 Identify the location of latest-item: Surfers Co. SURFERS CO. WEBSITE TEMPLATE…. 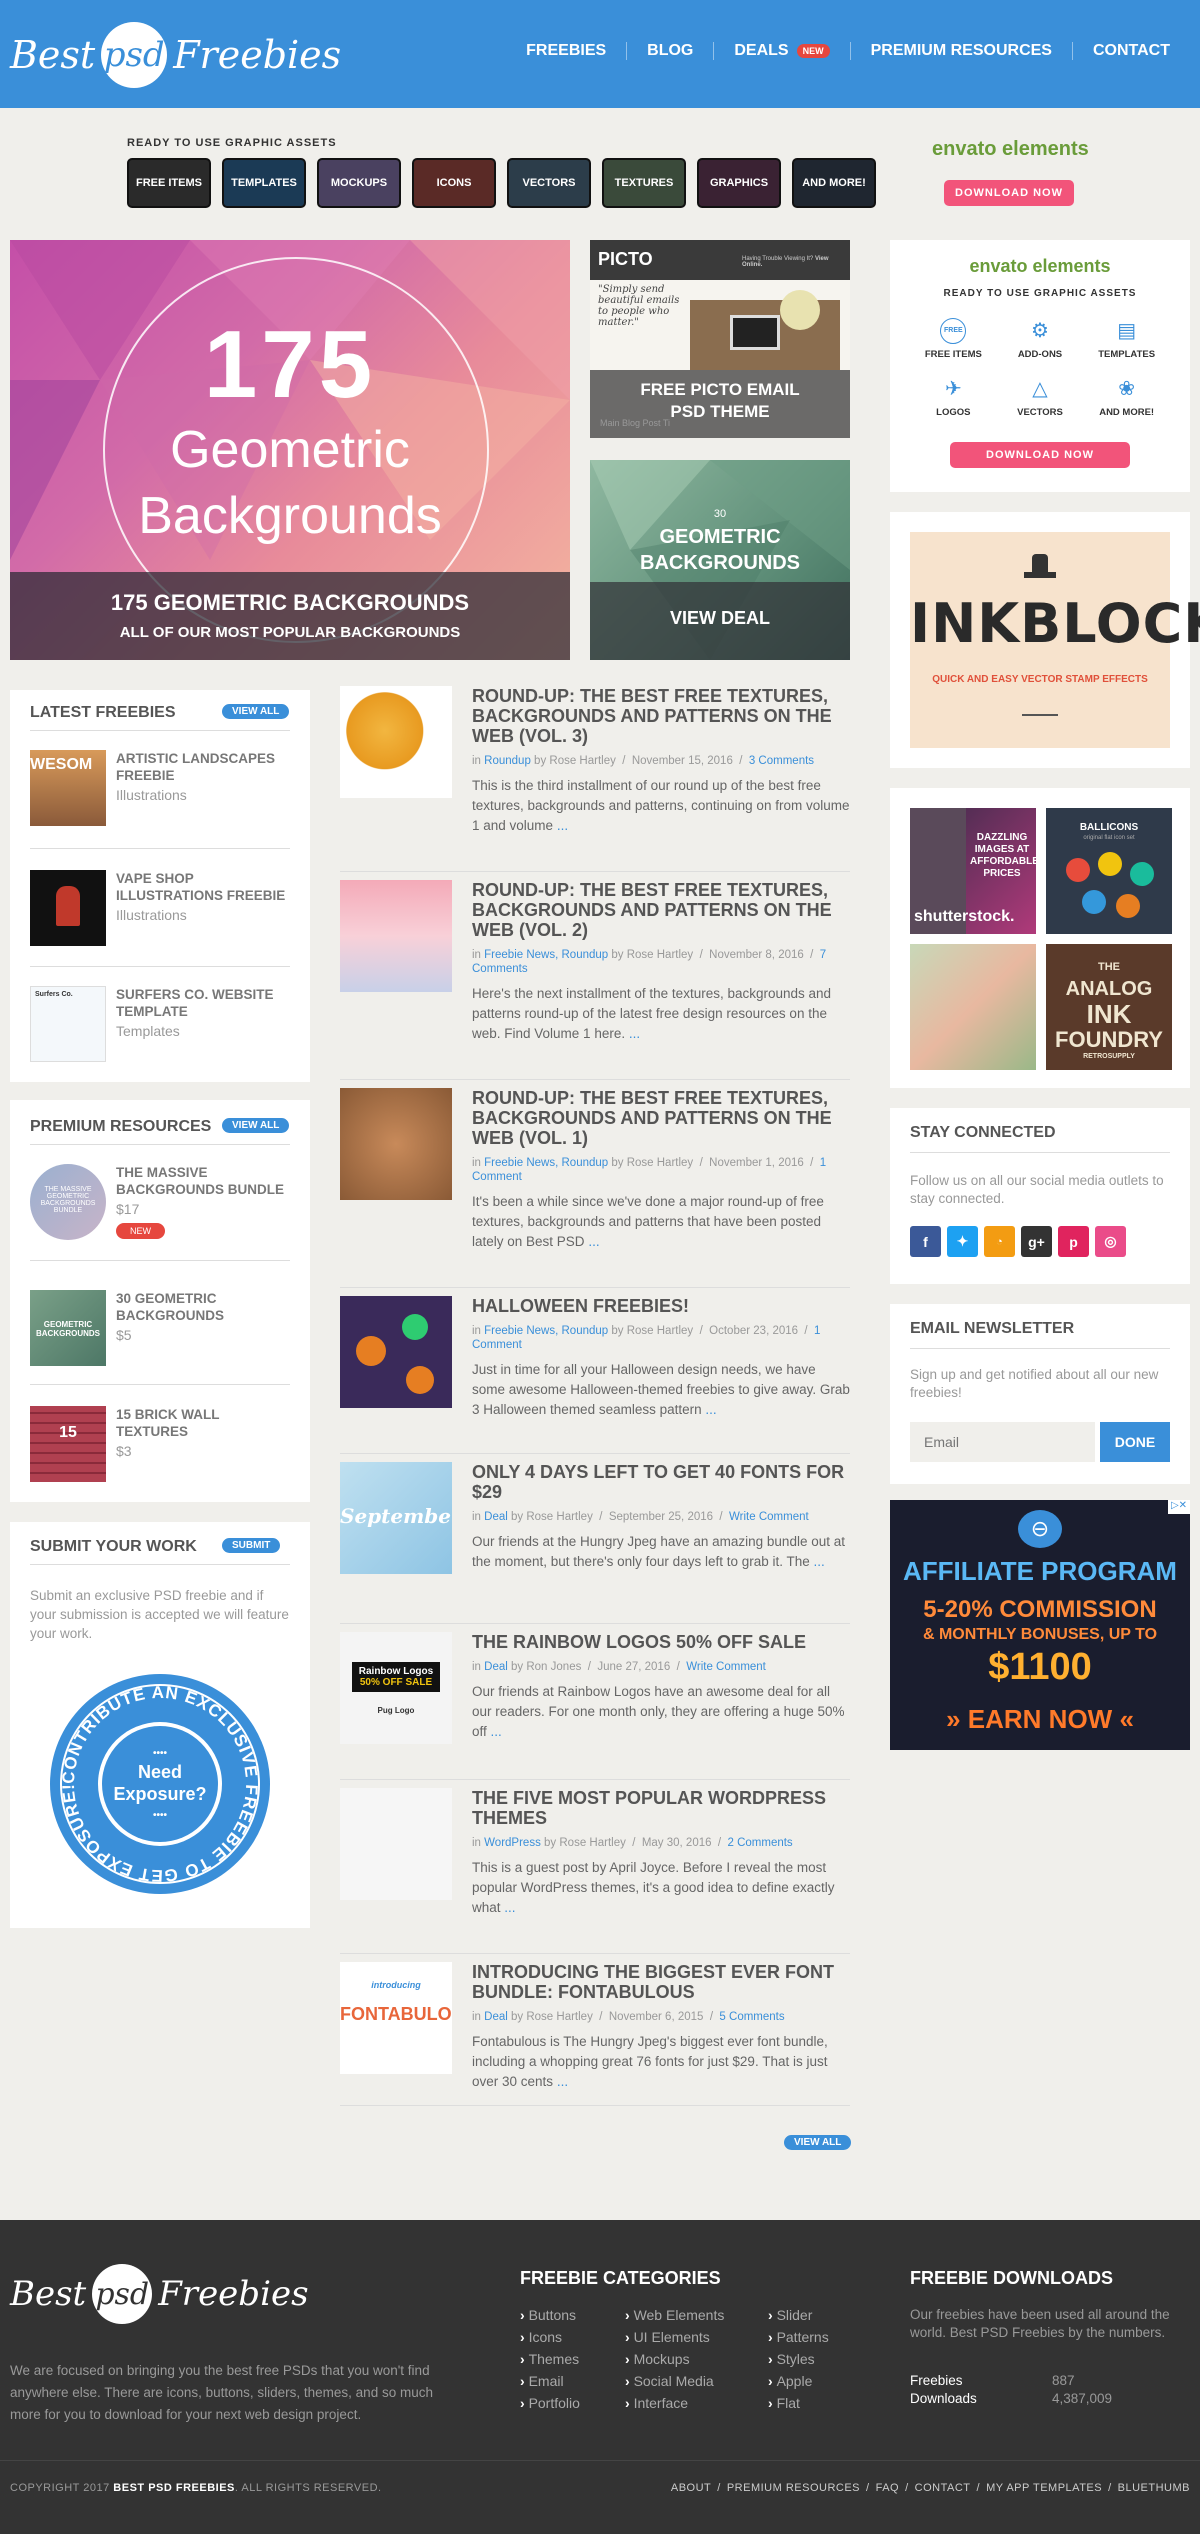
(160, 1024).